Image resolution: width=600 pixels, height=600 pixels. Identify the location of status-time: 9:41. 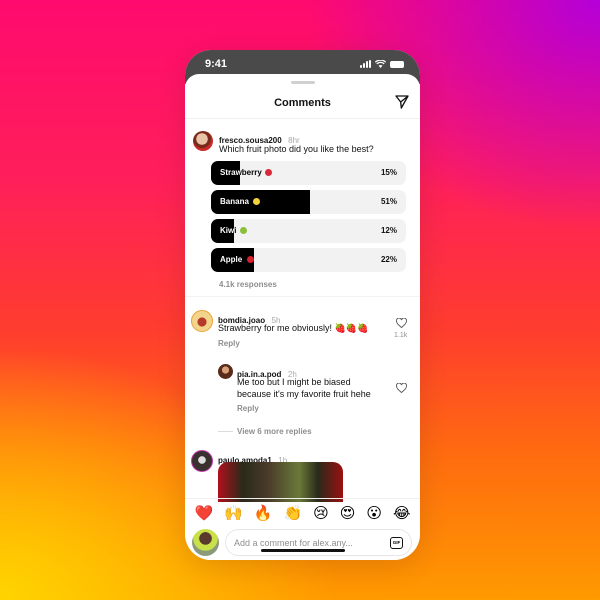
(216, 64).